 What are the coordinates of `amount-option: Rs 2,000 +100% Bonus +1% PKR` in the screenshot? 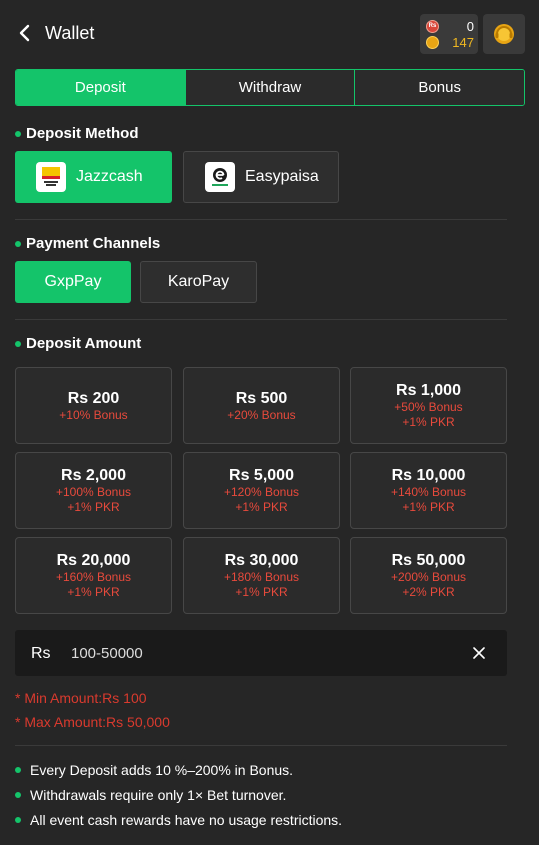 It's located at (93, 490).